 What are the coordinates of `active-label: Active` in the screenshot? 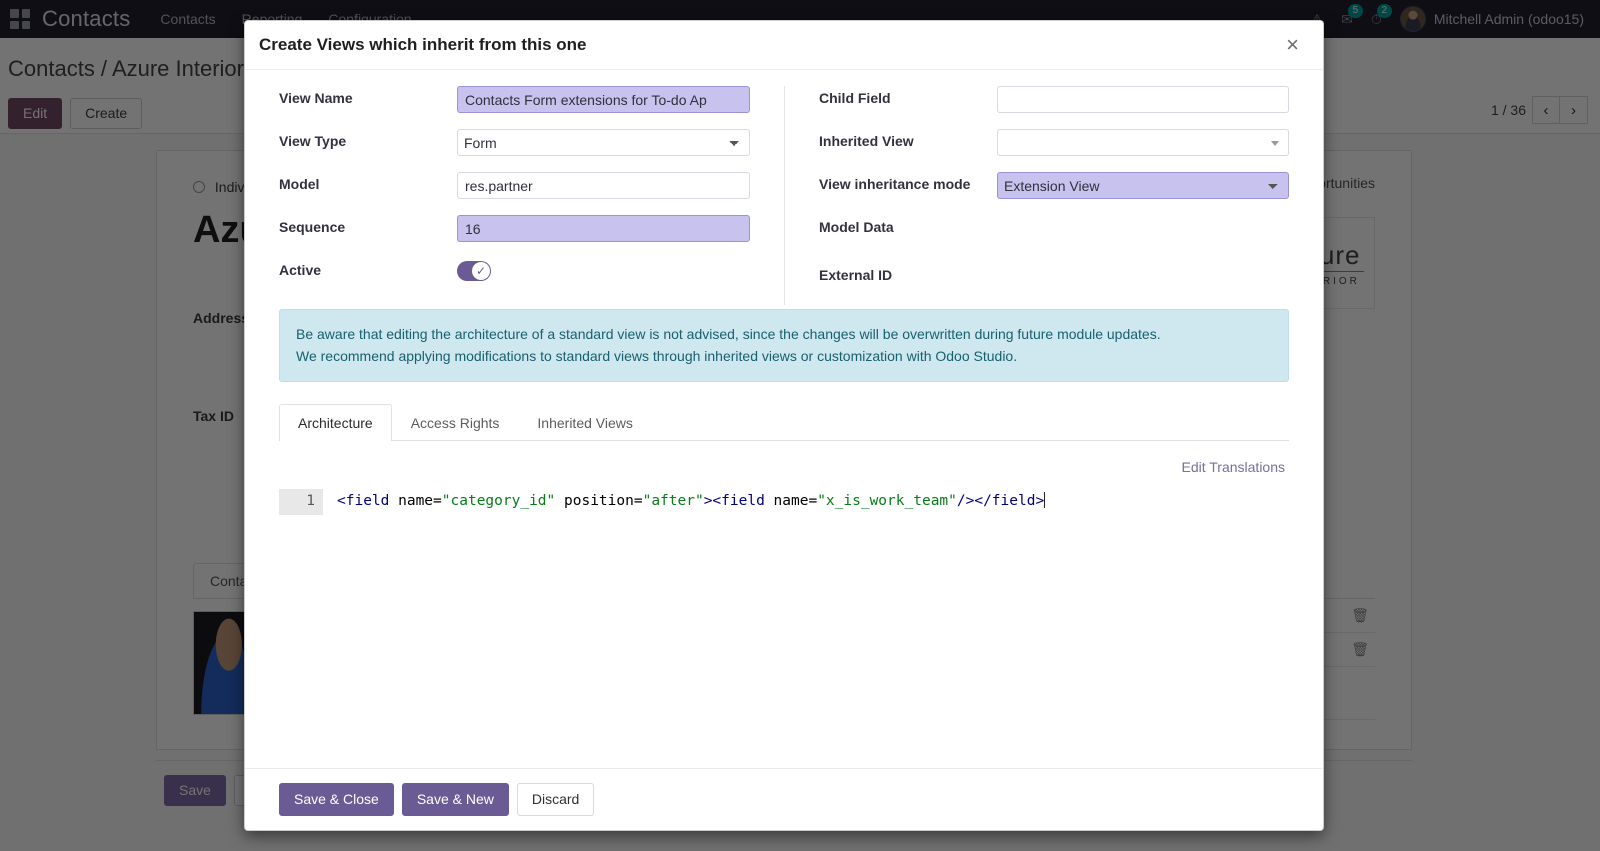 It's located at (300, 270).